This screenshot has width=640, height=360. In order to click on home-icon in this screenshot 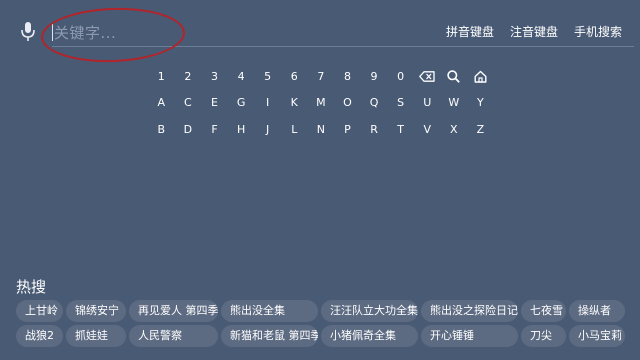, I will do `click(480, 76)`.